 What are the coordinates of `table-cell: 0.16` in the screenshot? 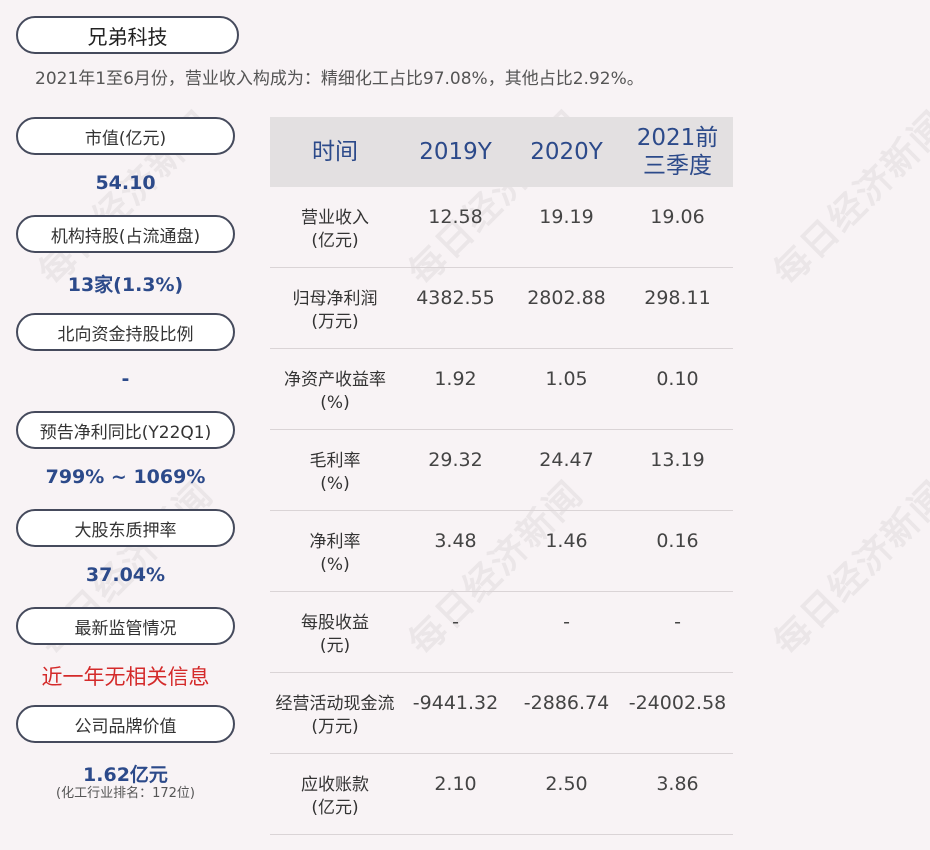 It's located at (677, 541).